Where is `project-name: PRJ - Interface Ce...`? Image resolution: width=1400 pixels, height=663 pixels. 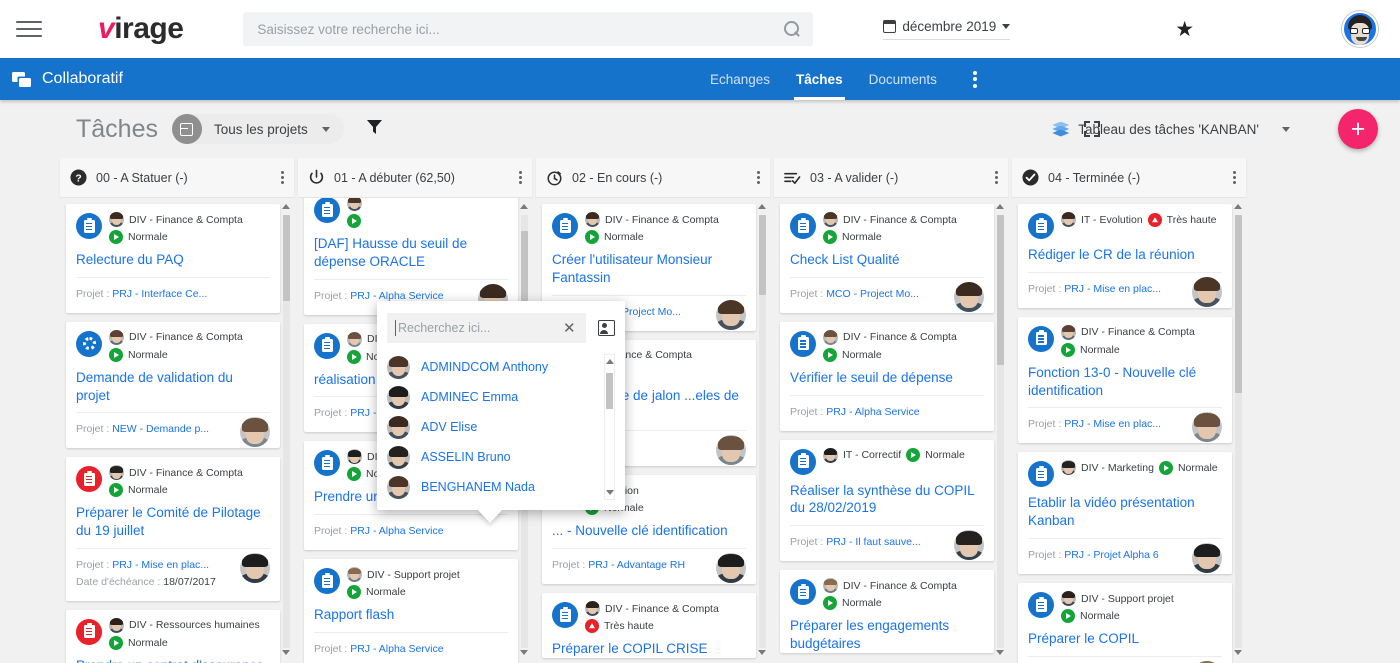 project-name: PRJ - Interface Ce... is located at coordinates (159, 294).